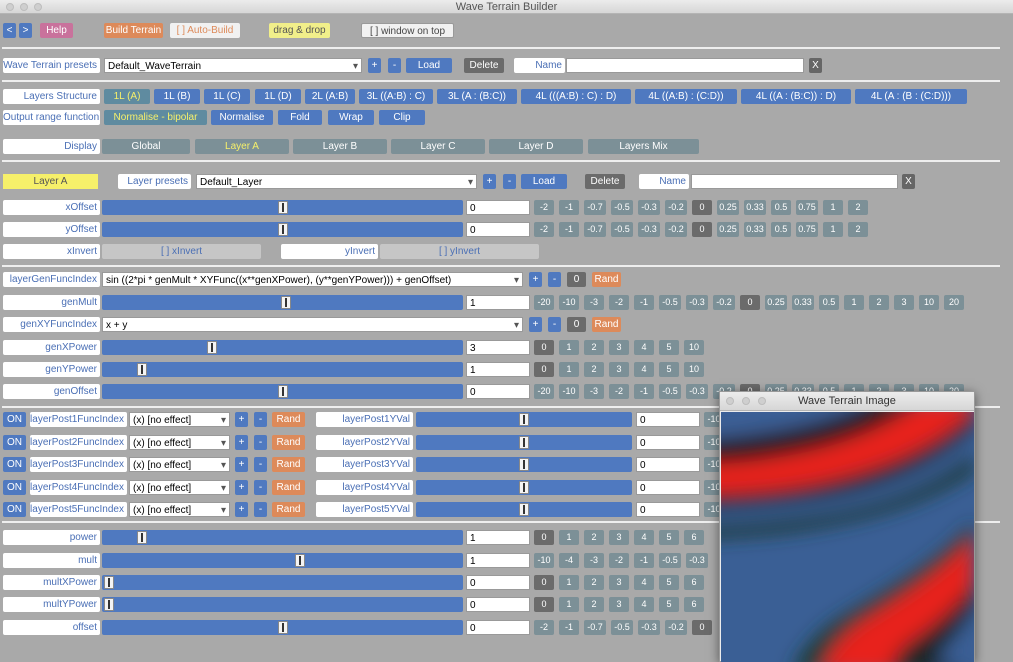 This screenshot has height=662, width=1013. Describe the element at coordinates (544, 391) in the screenshot. I see `gen-offset-preset-button: -20` at that location.